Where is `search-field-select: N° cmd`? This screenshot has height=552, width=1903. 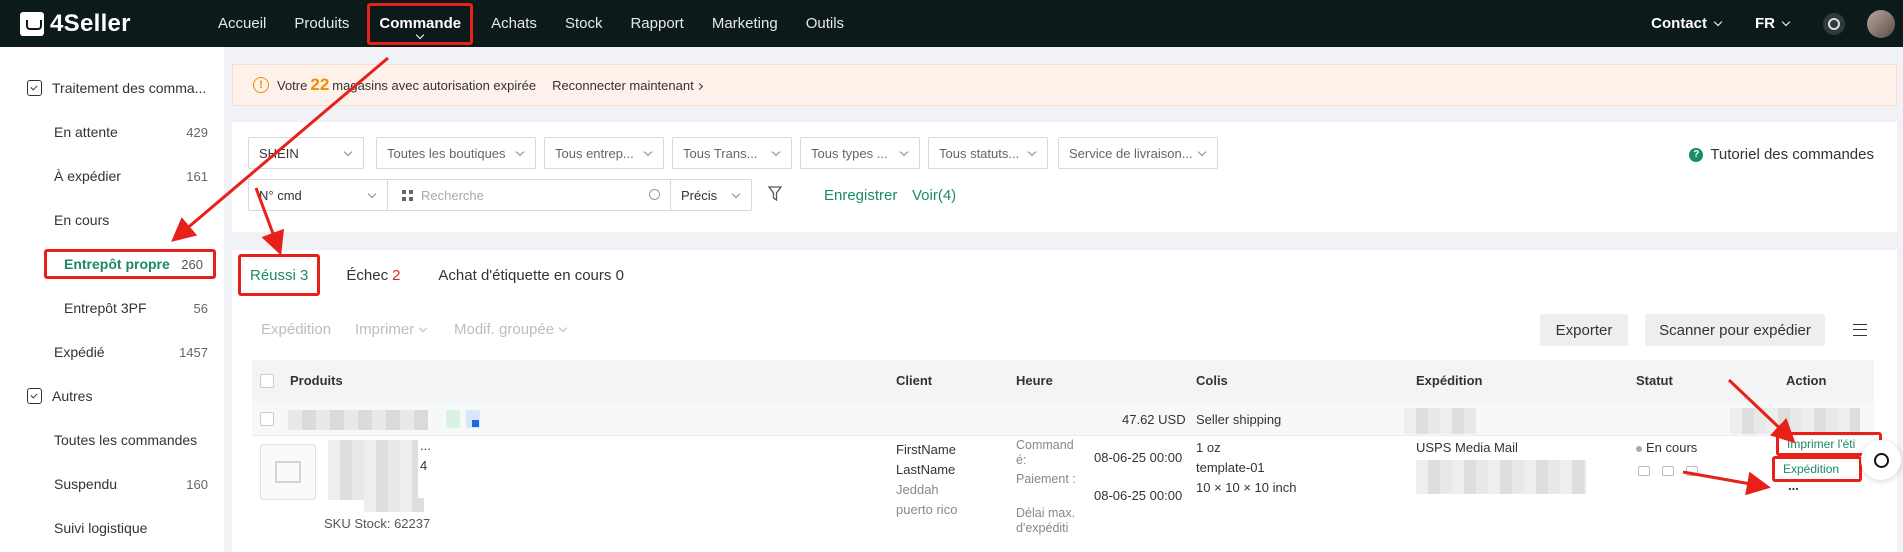 search-field-select: N° cmd is located at coordinates (318, 195).